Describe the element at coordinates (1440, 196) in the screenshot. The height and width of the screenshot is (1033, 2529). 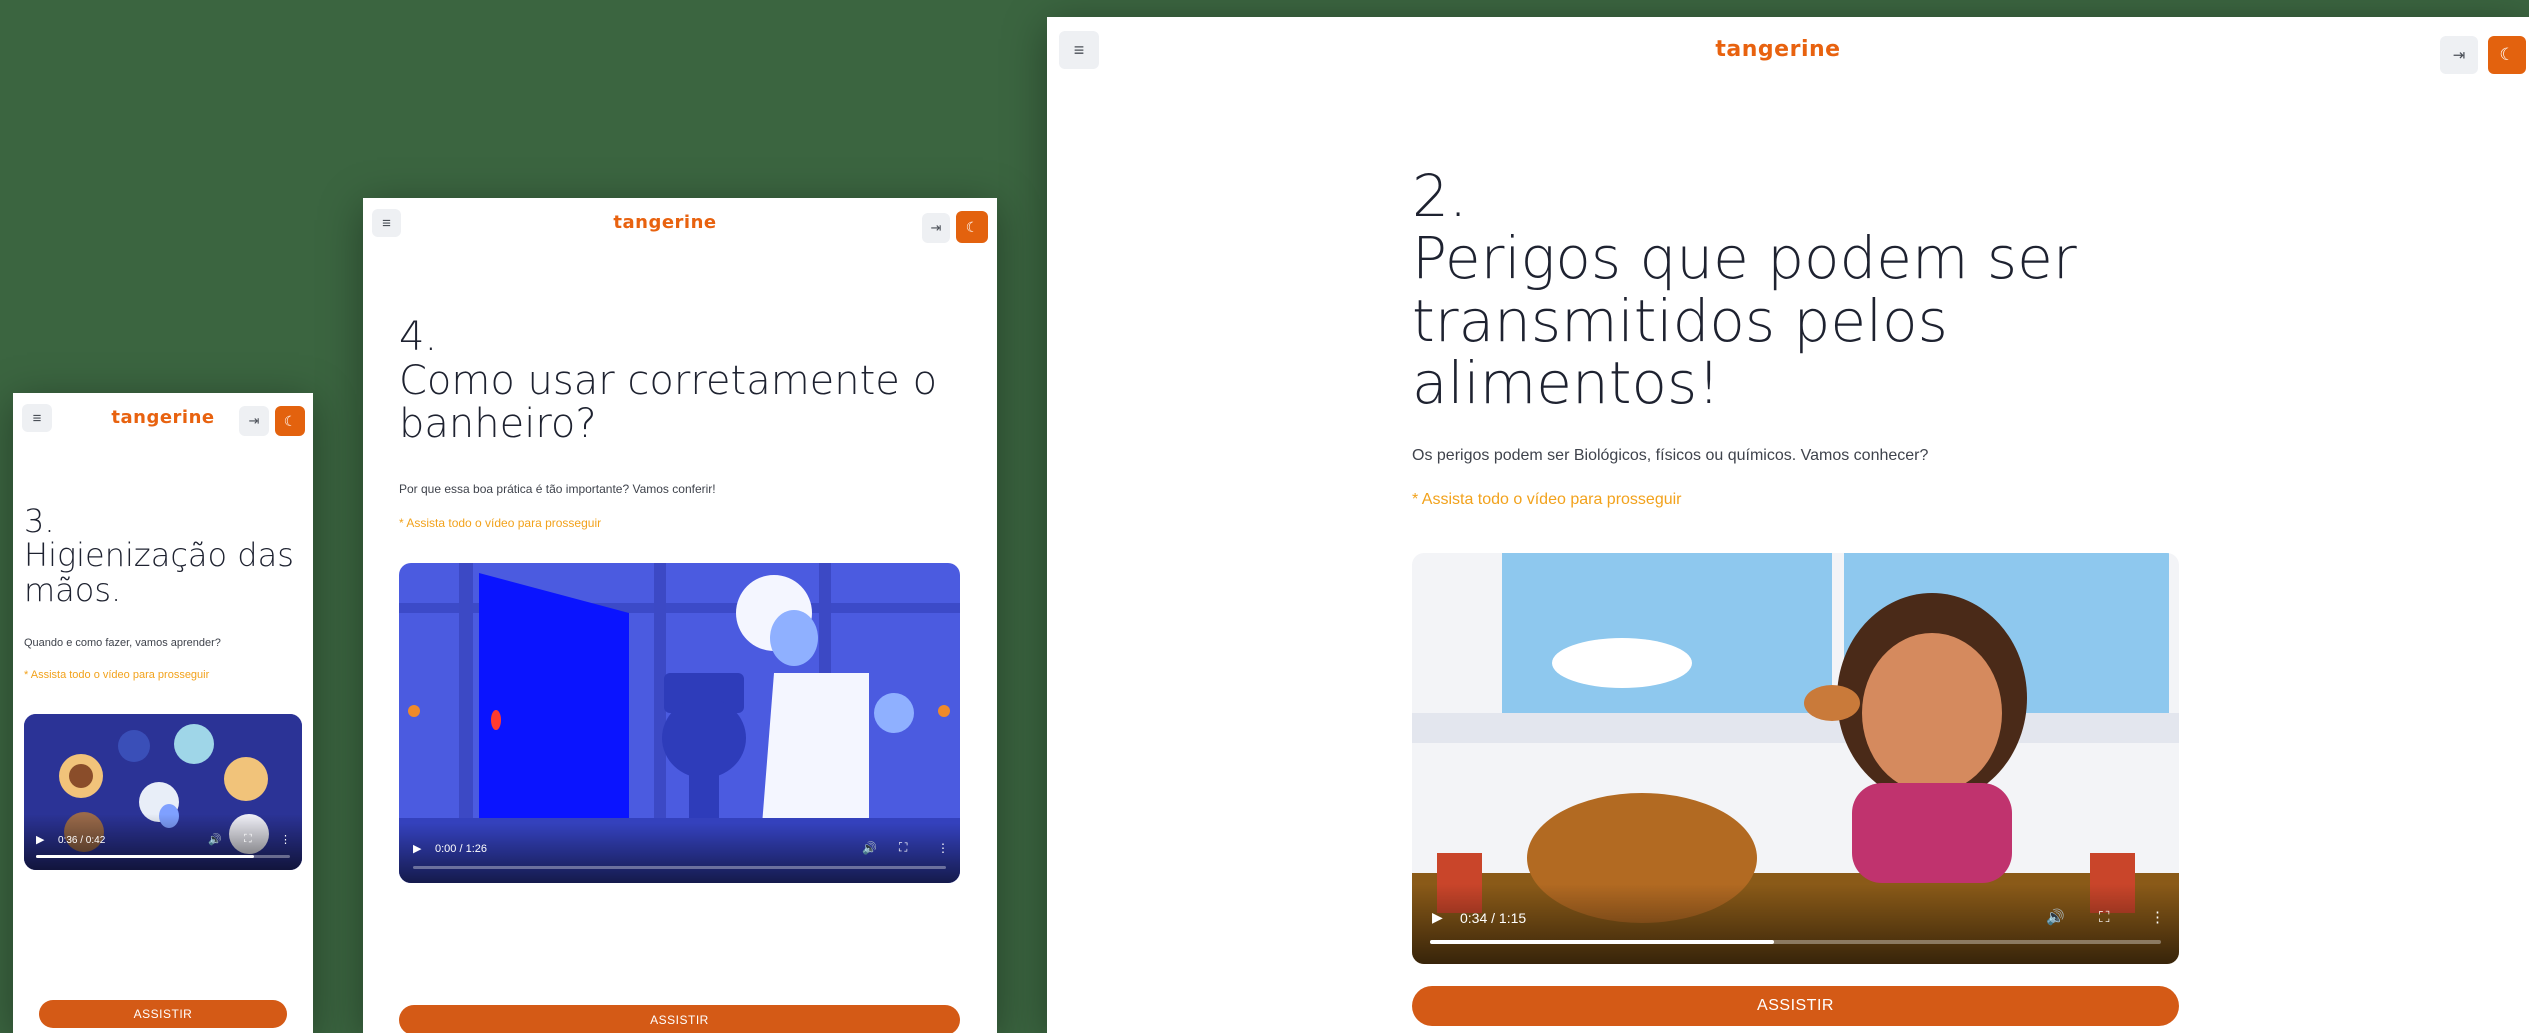
I see `lesson-number: 2.` at that location.